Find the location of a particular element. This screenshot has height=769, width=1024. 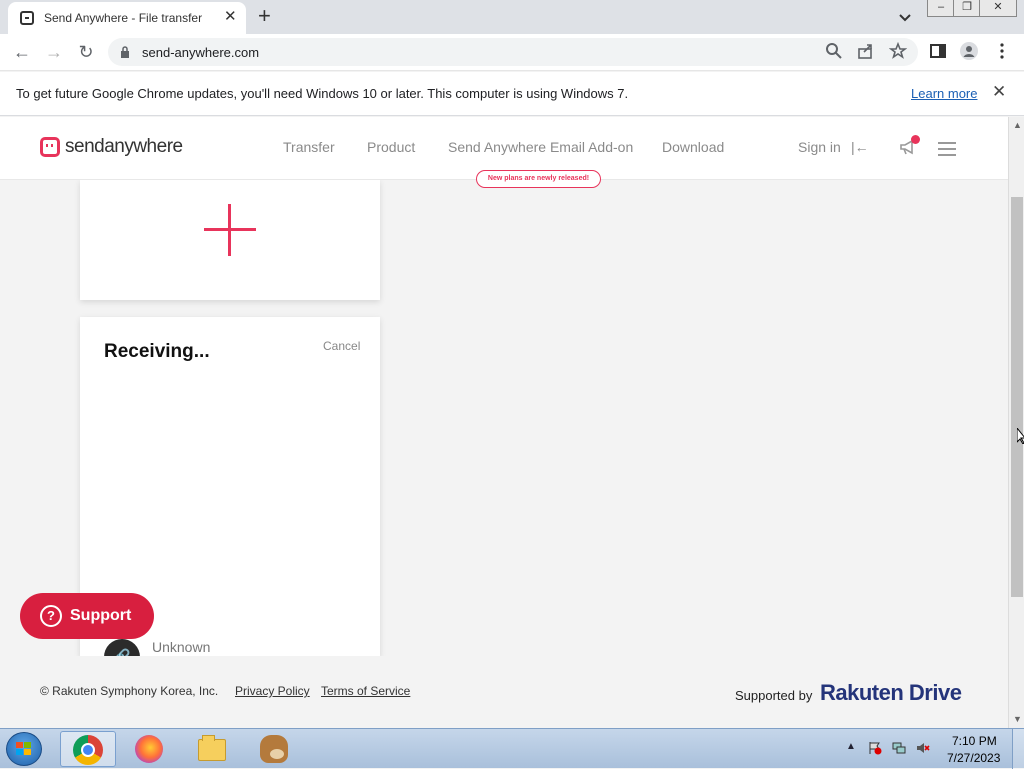

chrome-icon is located at coordinates (88, 750).